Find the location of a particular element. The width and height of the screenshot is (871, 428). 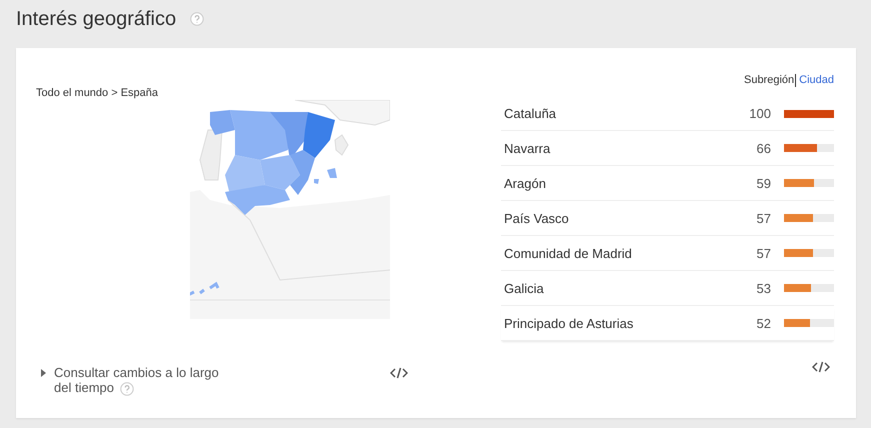

region-name: Principado de Asturias is located at coordinates (569, 323).